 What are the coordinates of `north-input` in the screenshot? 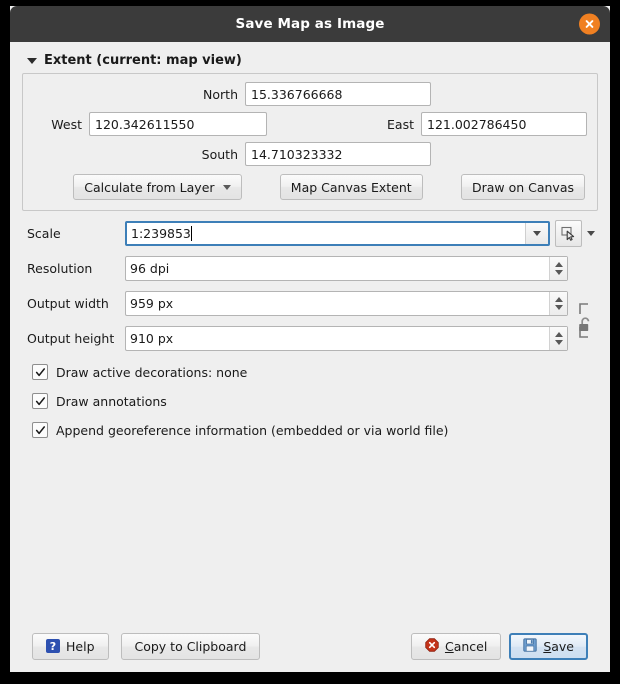 It's located at (338, 94).